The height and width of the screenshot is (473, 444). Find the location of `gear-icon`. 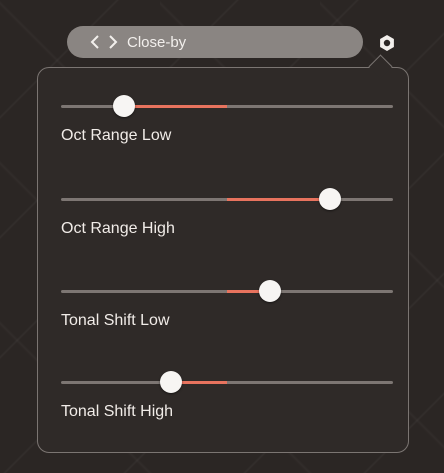

gear-icon is located at coordinates (387, 43).